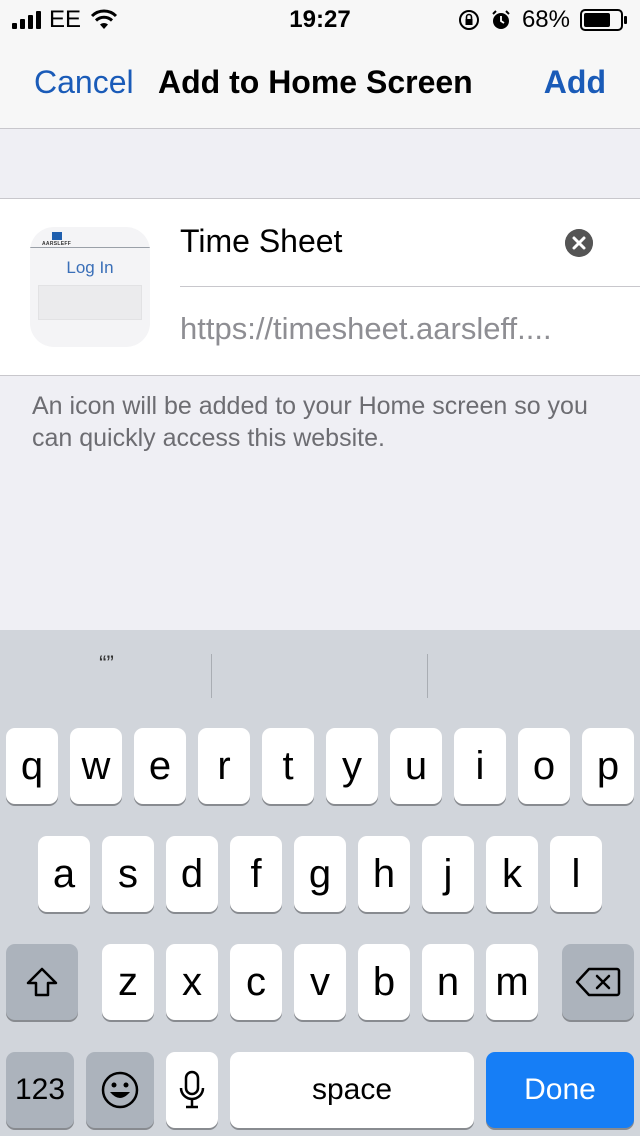  I want to click on emoji-key, so click(120, 1090).